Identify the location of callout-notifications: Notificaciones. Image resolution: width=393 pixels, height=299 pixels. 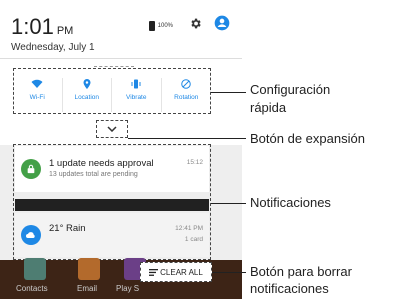
(290, 202).